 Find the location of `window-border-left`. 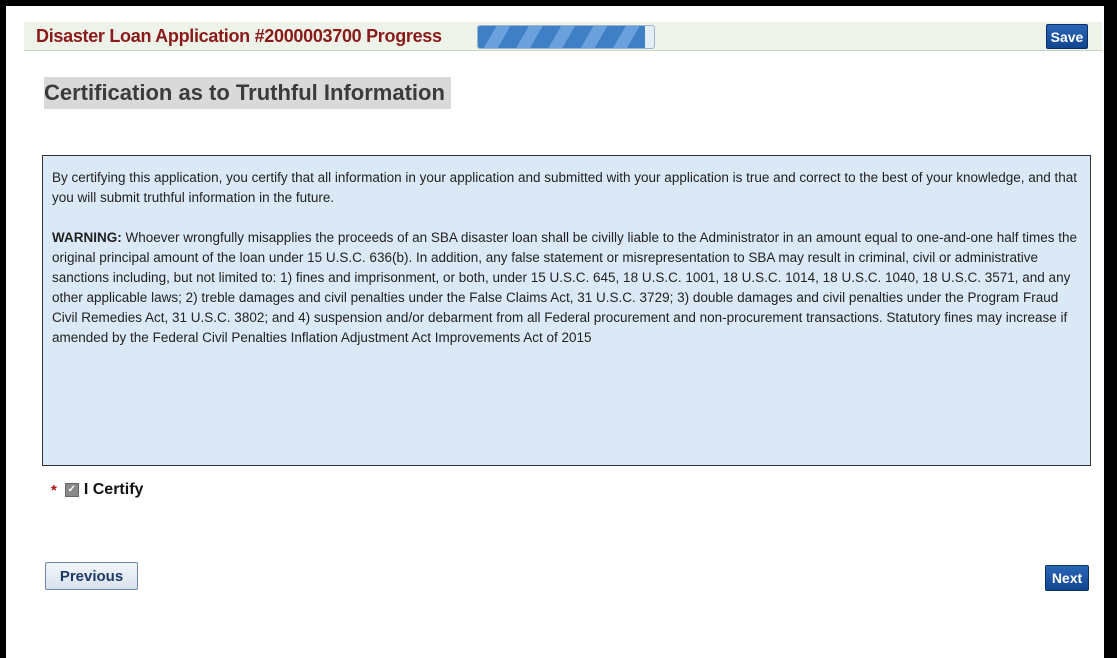

window-border-left is located at coordinates (3, 329).